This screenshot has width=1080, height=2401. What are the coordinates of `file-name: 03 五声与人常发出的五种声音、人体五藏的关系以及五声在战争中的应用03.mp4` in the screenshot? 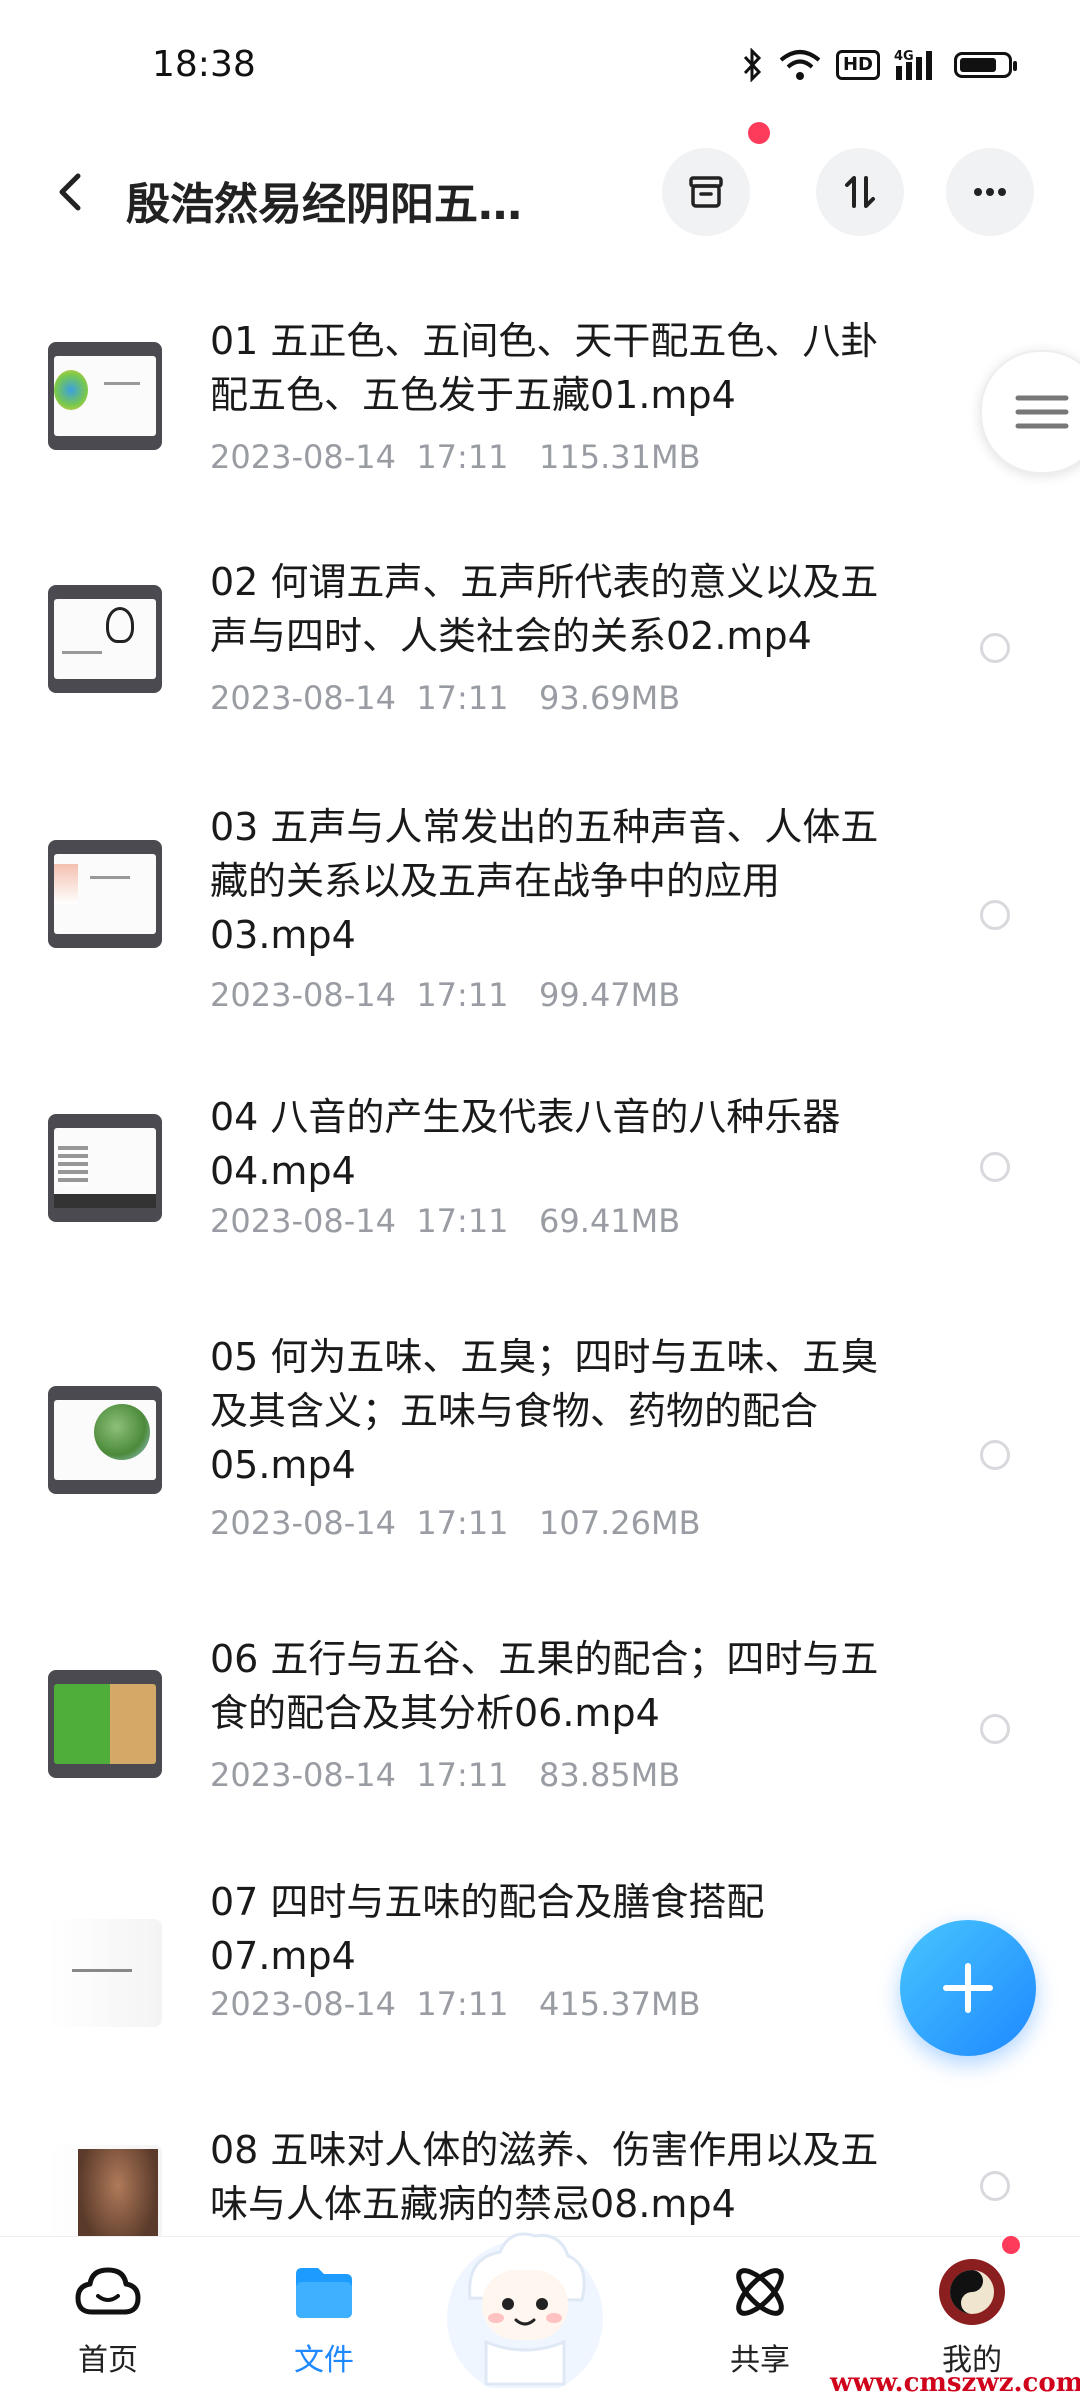 It's located at (544, 881).